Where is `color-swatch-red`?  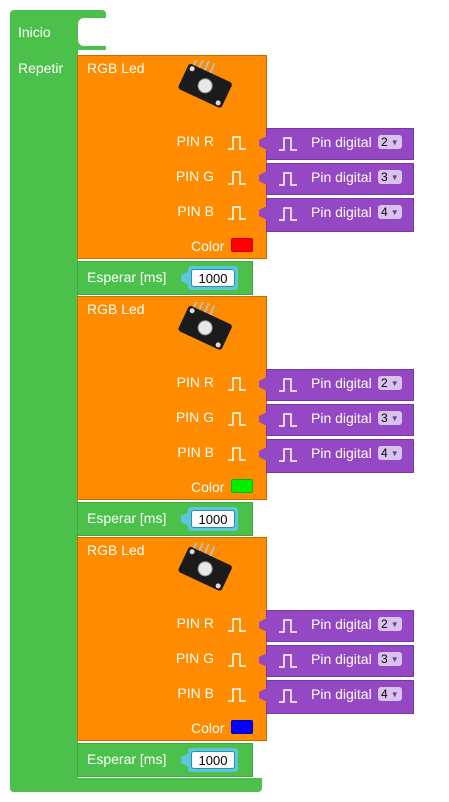 color-swatch-red is located at coordinates (242, 245).